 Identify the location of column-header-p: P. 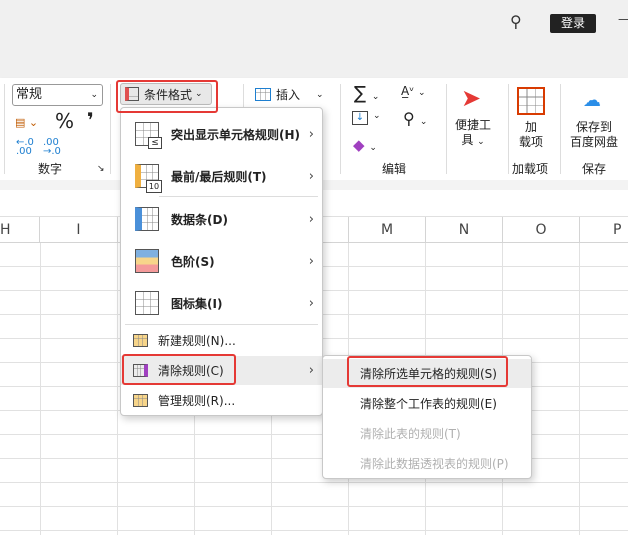
(604, 230).